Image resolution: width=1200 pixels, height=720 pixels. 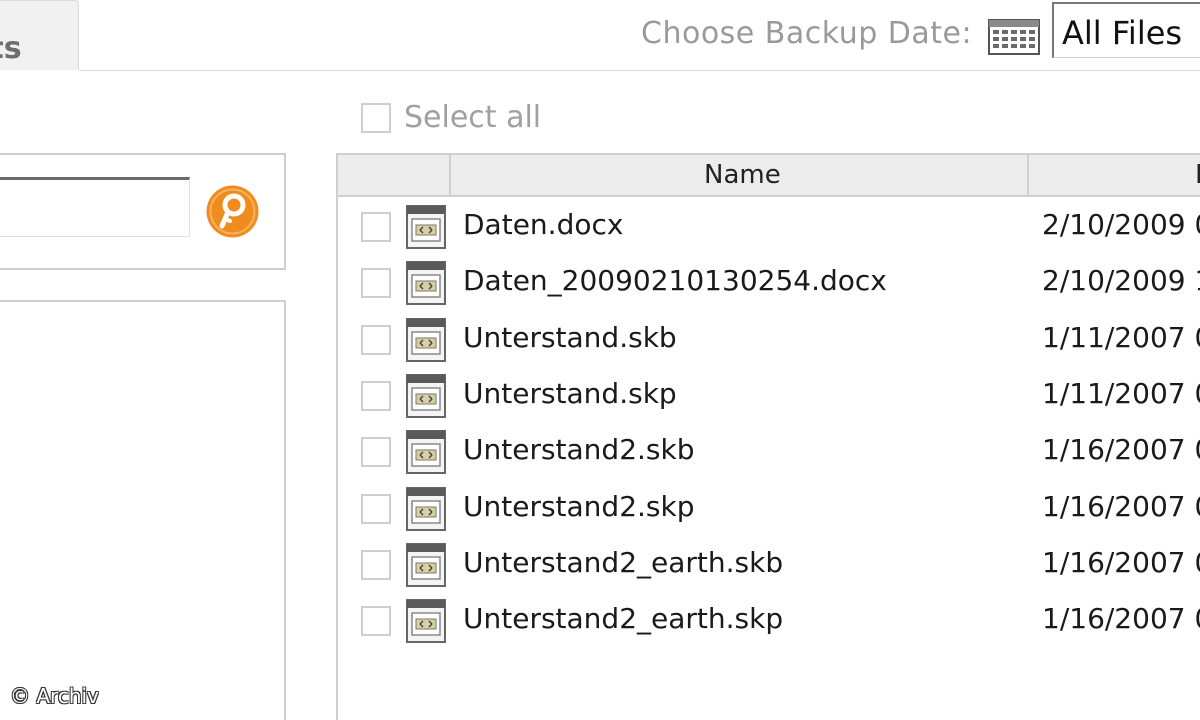 I want to click on backup-date-select: All Files, so click(x=1126, y=30).